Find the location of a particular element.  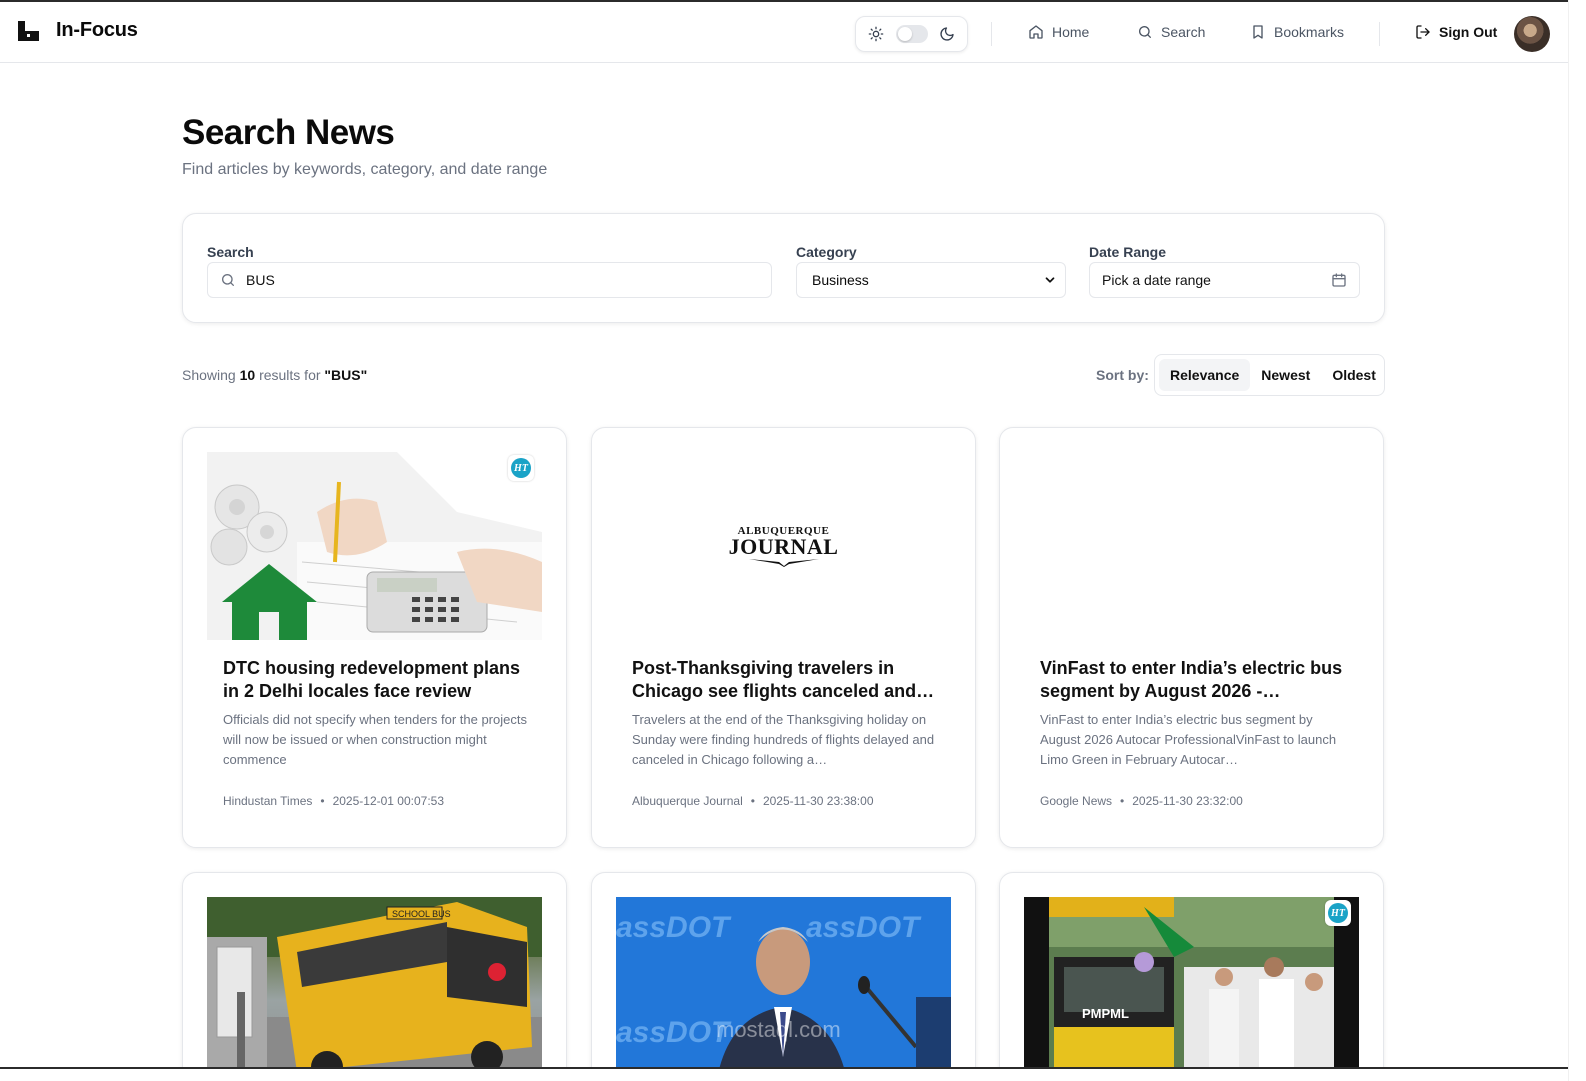

bookmark-icon is located at coordinates (1258, 32).